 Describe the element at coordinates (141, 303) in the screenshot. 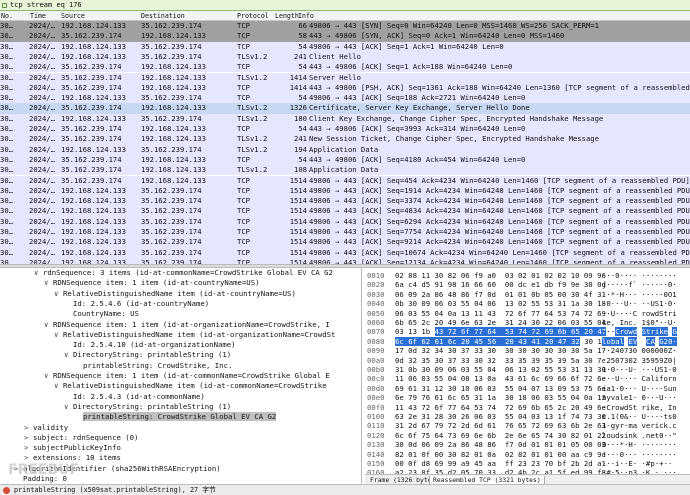

I see `detail-item-label: Id: 2.5.4.6 (id-at-countryName)` at that location.